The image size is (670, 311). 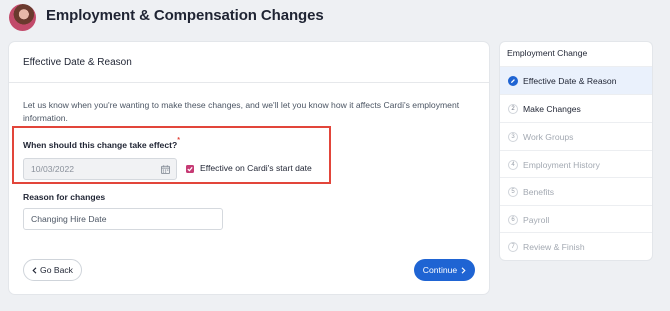 What do you see at coordinates (64, 197) in the screenshot?
I see `reason-label: Reason for changes` at bounding box center [64, 197].